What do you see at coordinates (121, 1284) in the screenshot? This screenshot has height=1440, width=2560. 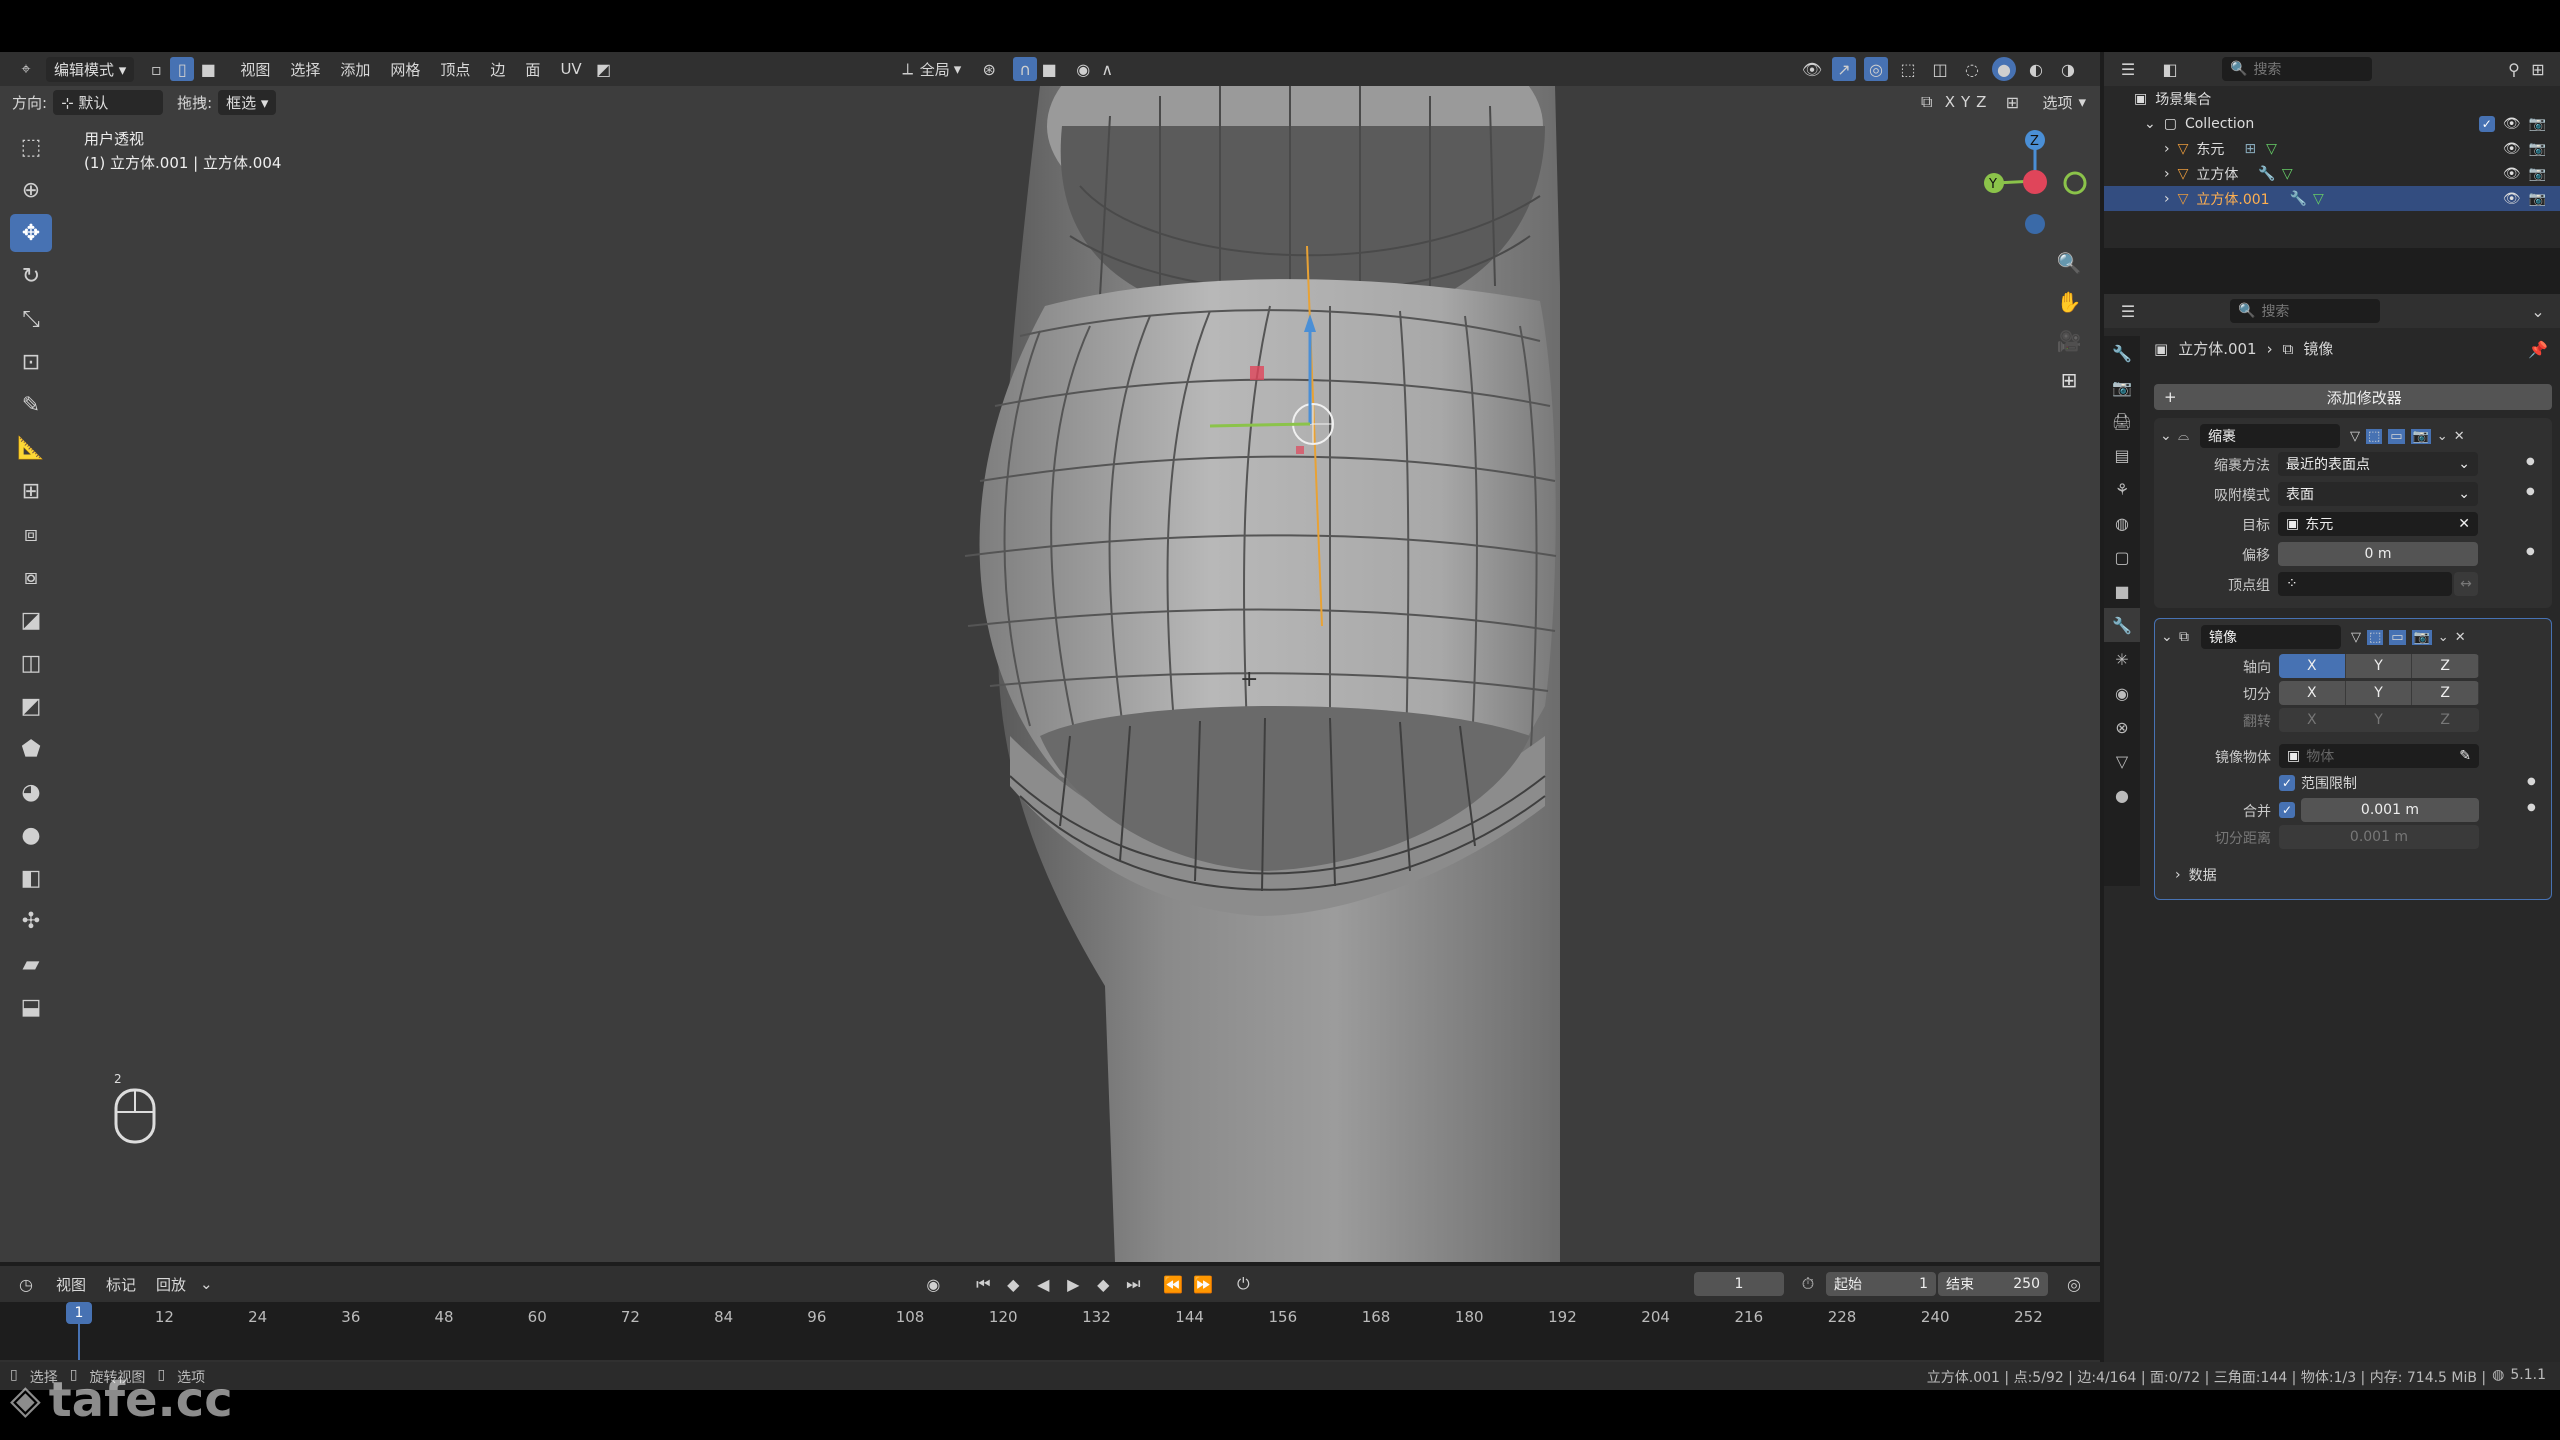 I see `timeline-menu-marker: 标记` at bounding box center [121, 1284].